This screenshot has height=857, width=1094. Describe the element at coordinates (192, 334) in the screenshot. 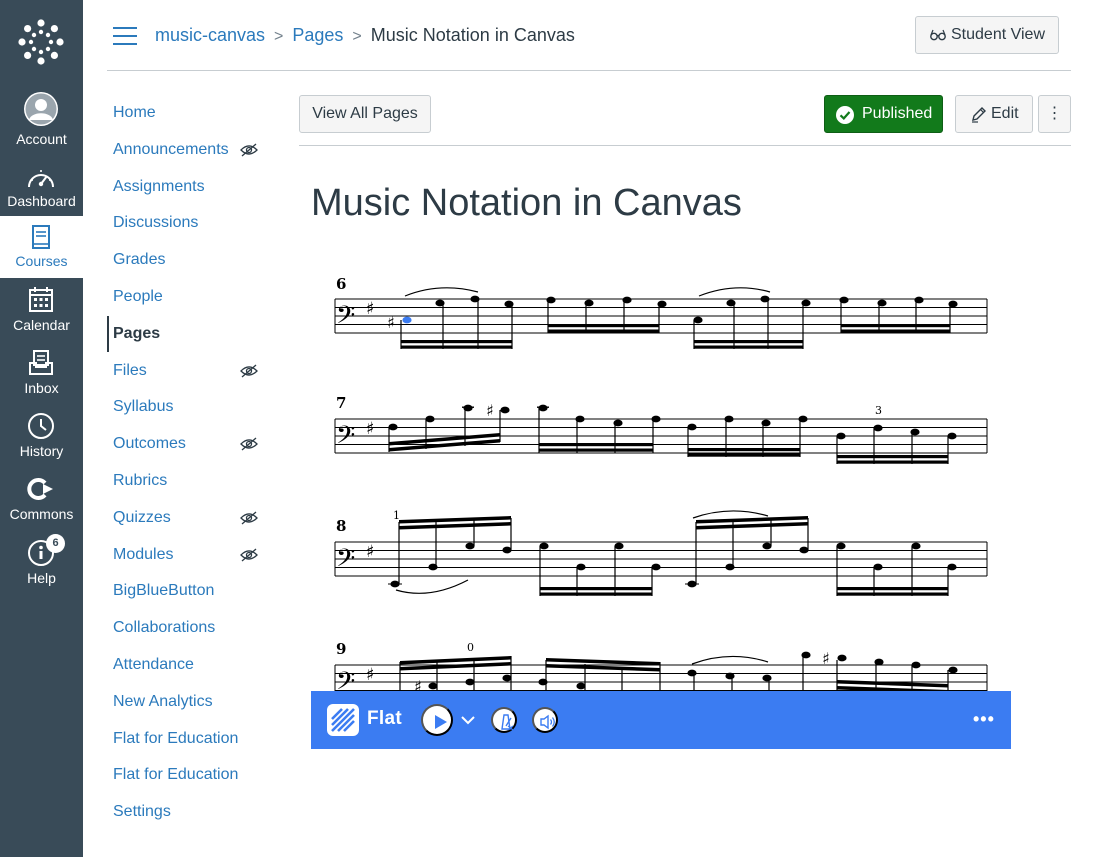

I see `course-nav-pages: Pages` at that location.